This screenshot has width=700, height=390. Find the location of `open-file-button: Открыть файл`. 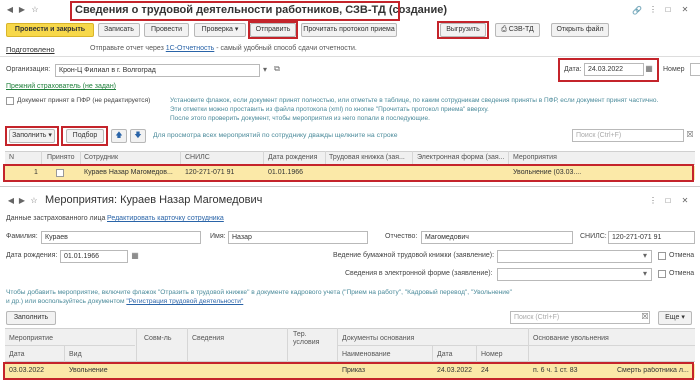

open-file-button: Открыть файл is located at coordinates (580, 30).